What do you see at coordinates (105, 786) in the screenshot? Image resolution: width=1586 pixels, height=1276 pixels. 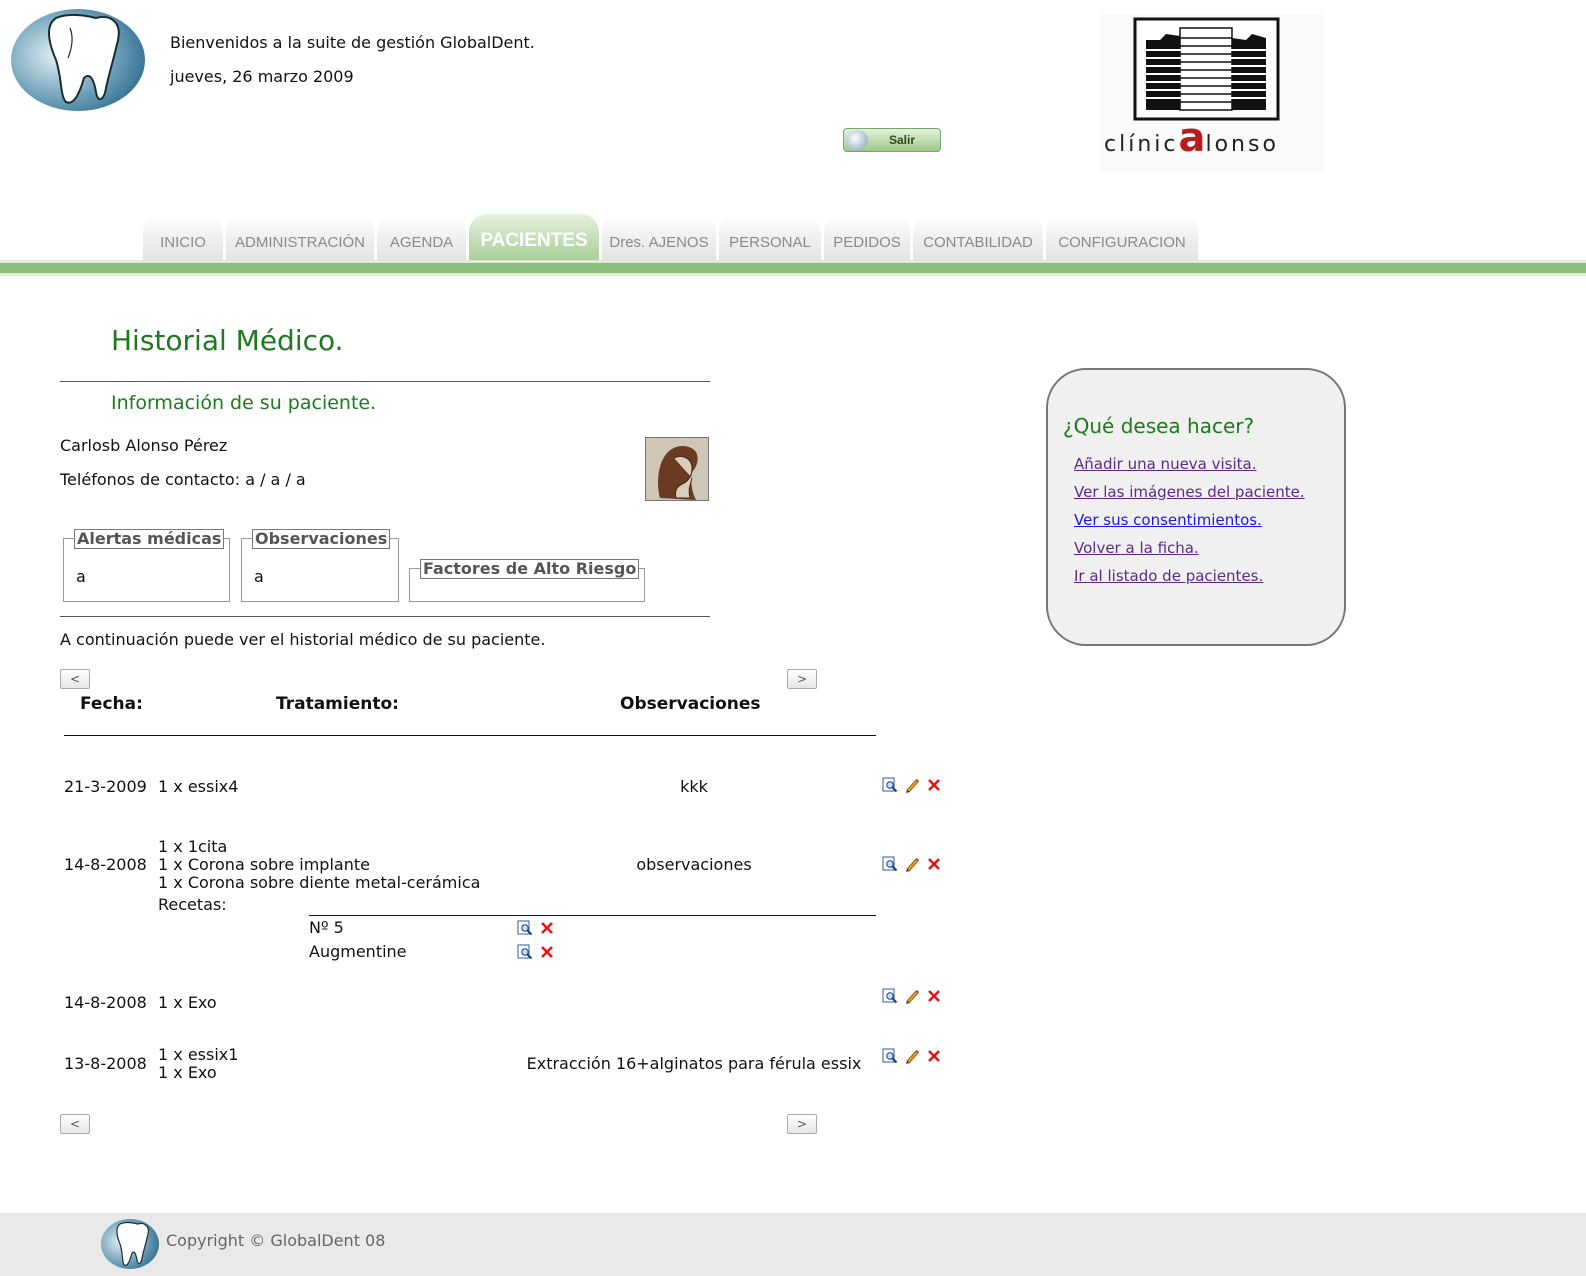 I see `row-date: 21-3-2009` at bounding box center [105, 786].